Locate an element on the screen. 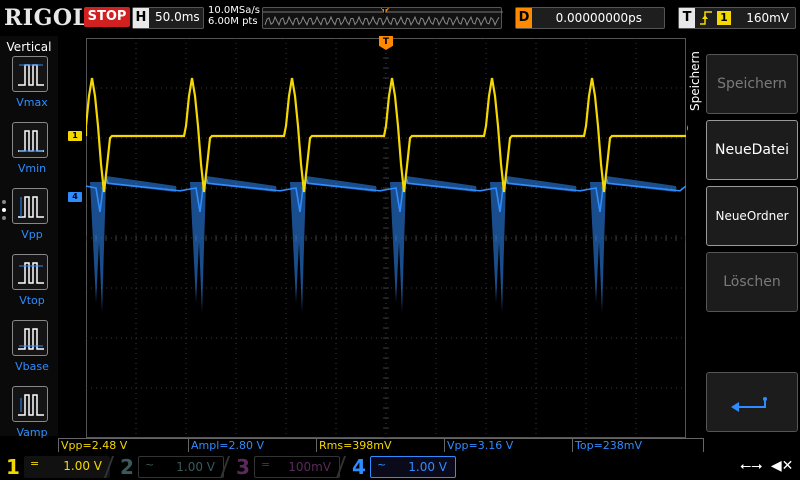 Image resolution: width=800 pixels, height=480 pixels. speaker-mute-icon: ◀✕ is located at coordinates (782, 466).